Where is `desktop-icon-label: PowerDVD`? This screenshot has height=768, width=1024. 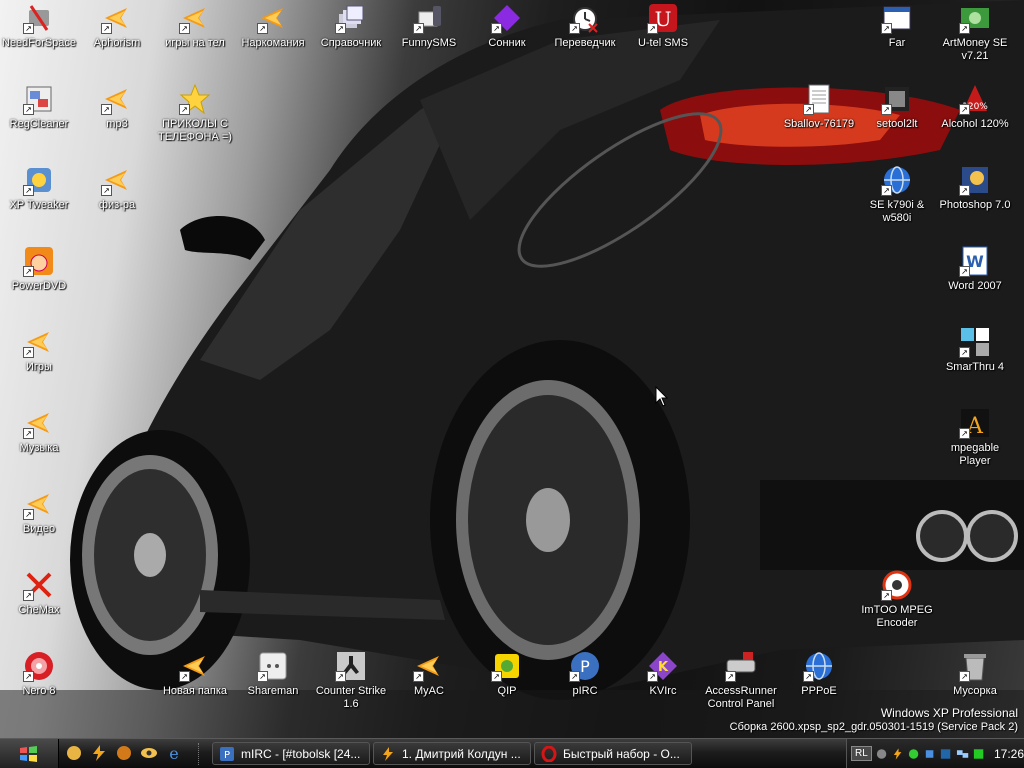 desktop-icon-label: PowerDVD is located at coordinates (39, 286).